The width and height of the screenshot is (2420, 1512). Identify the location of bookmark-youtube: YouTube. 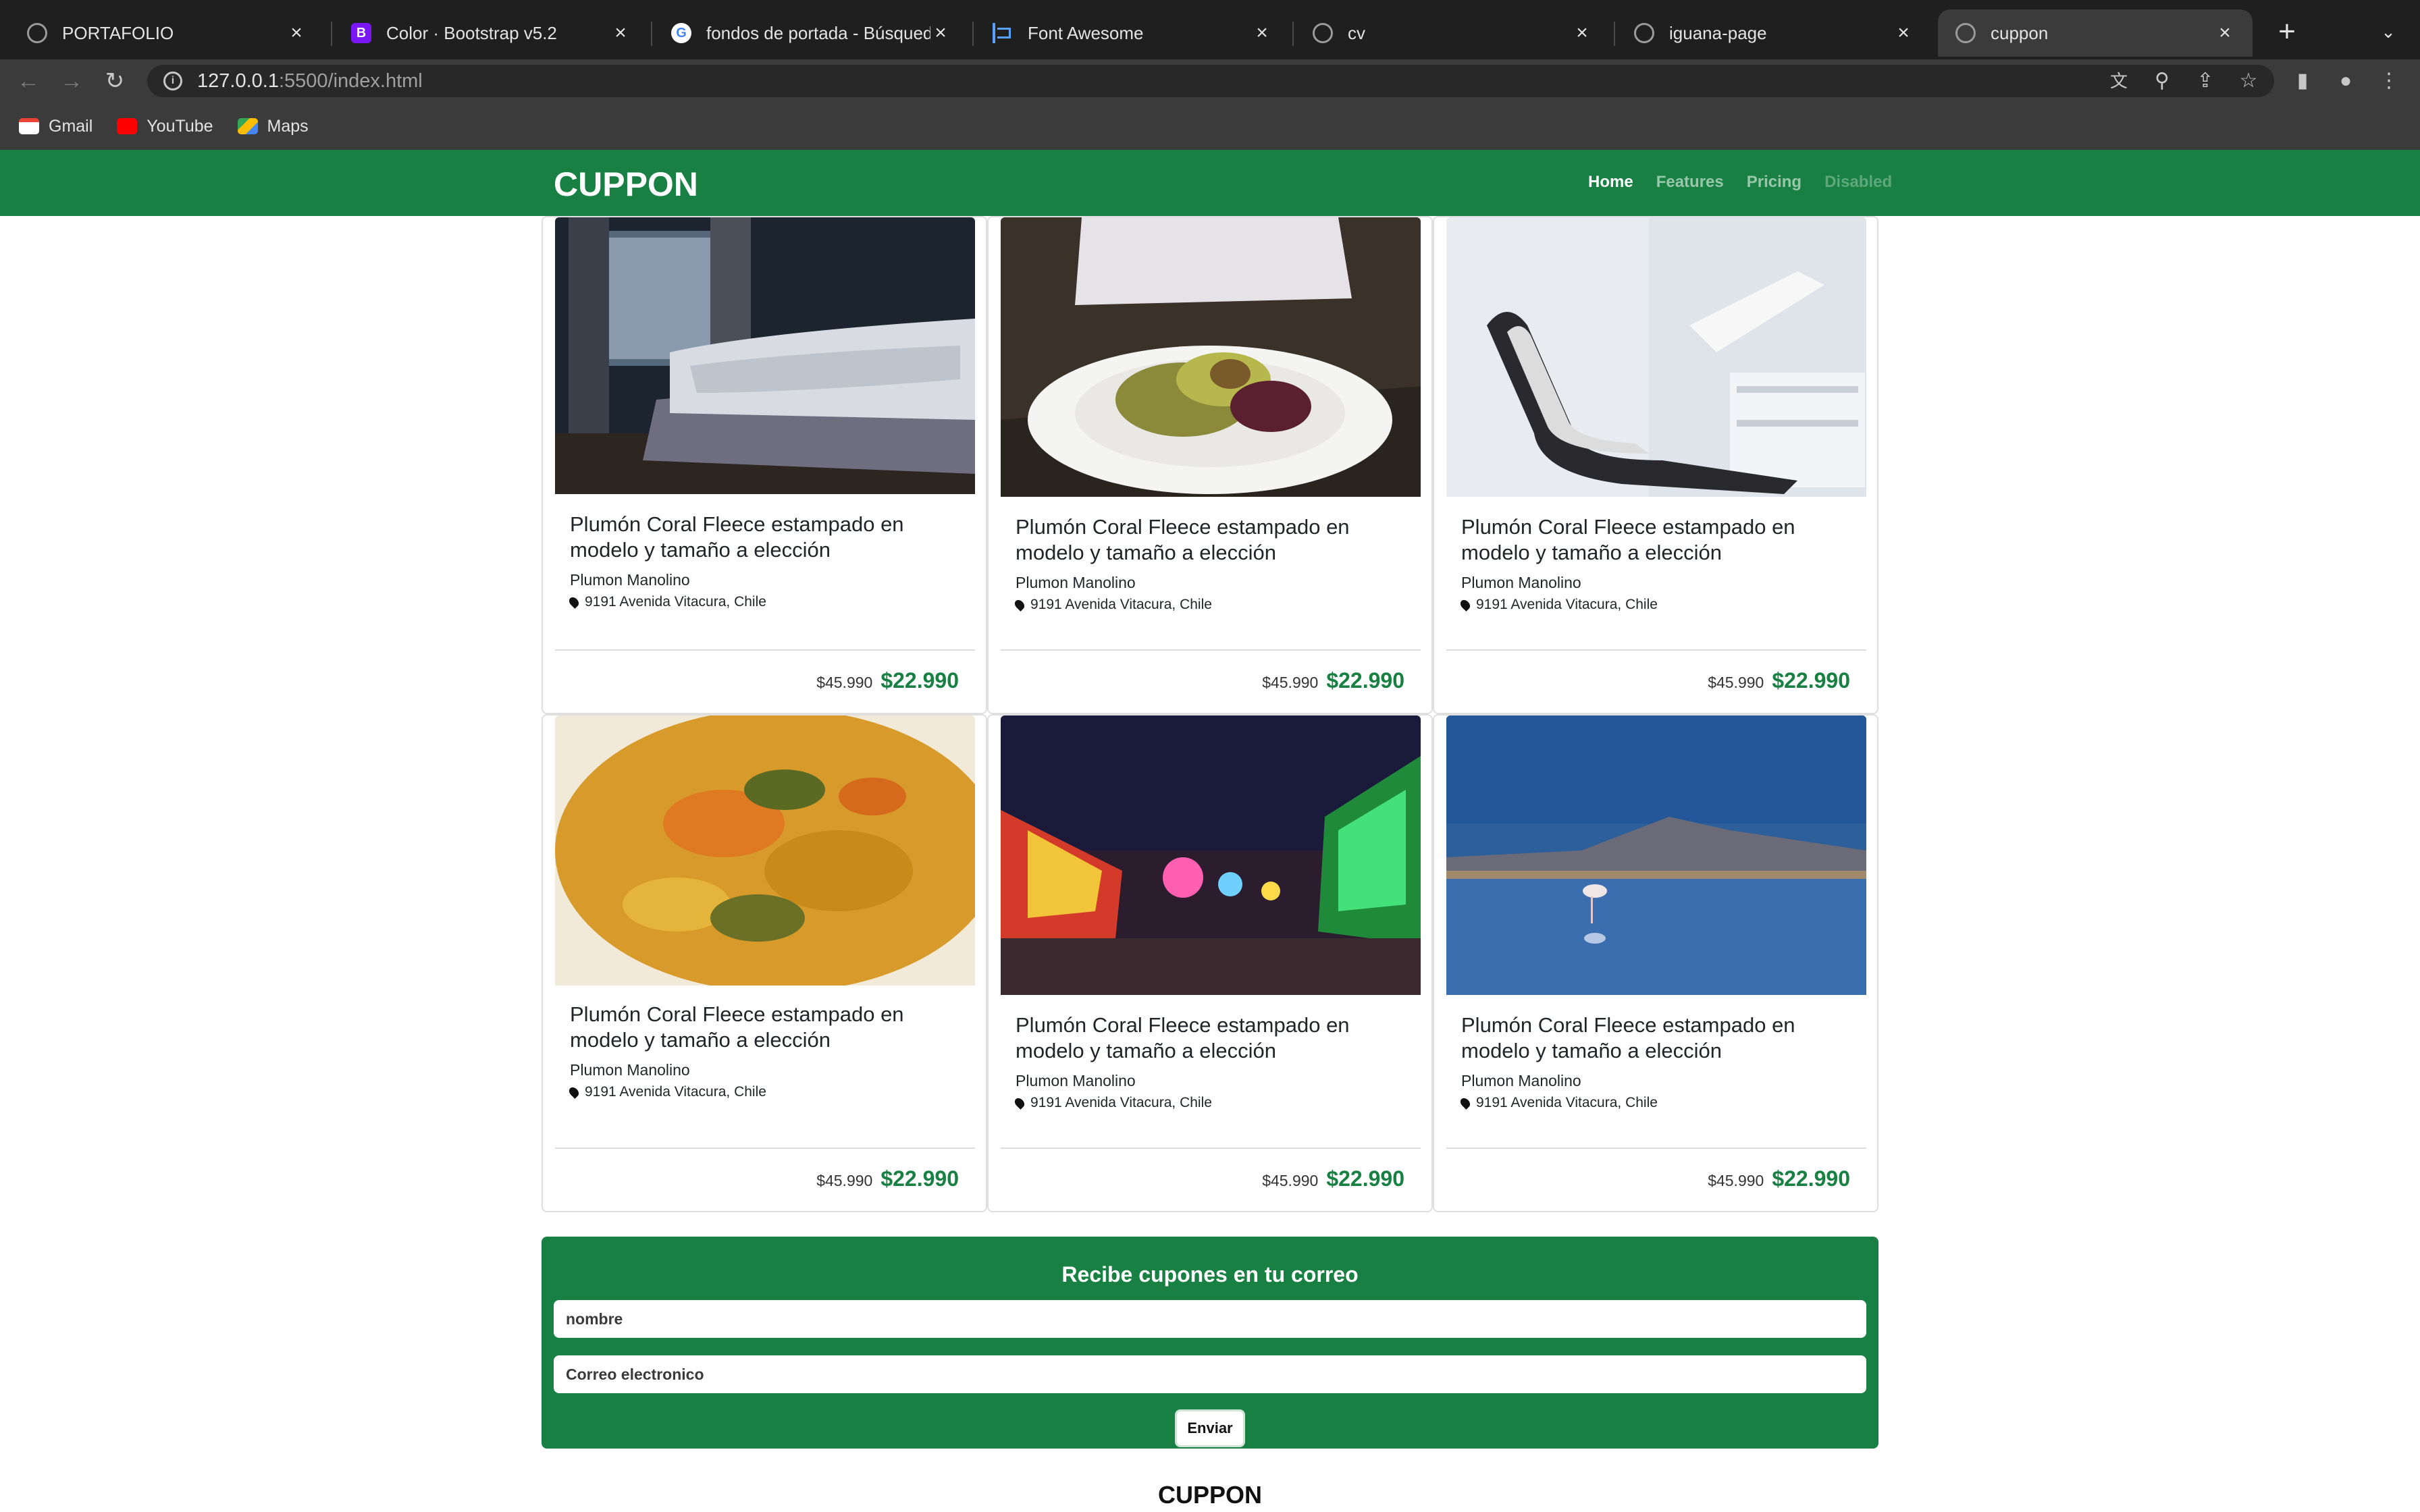
(165, 126).